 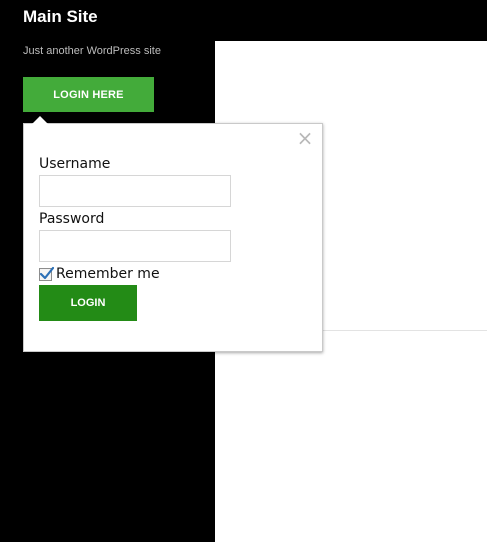 I want to click on site-tagline: Just another WordPress site, so click(x=92, y=51).